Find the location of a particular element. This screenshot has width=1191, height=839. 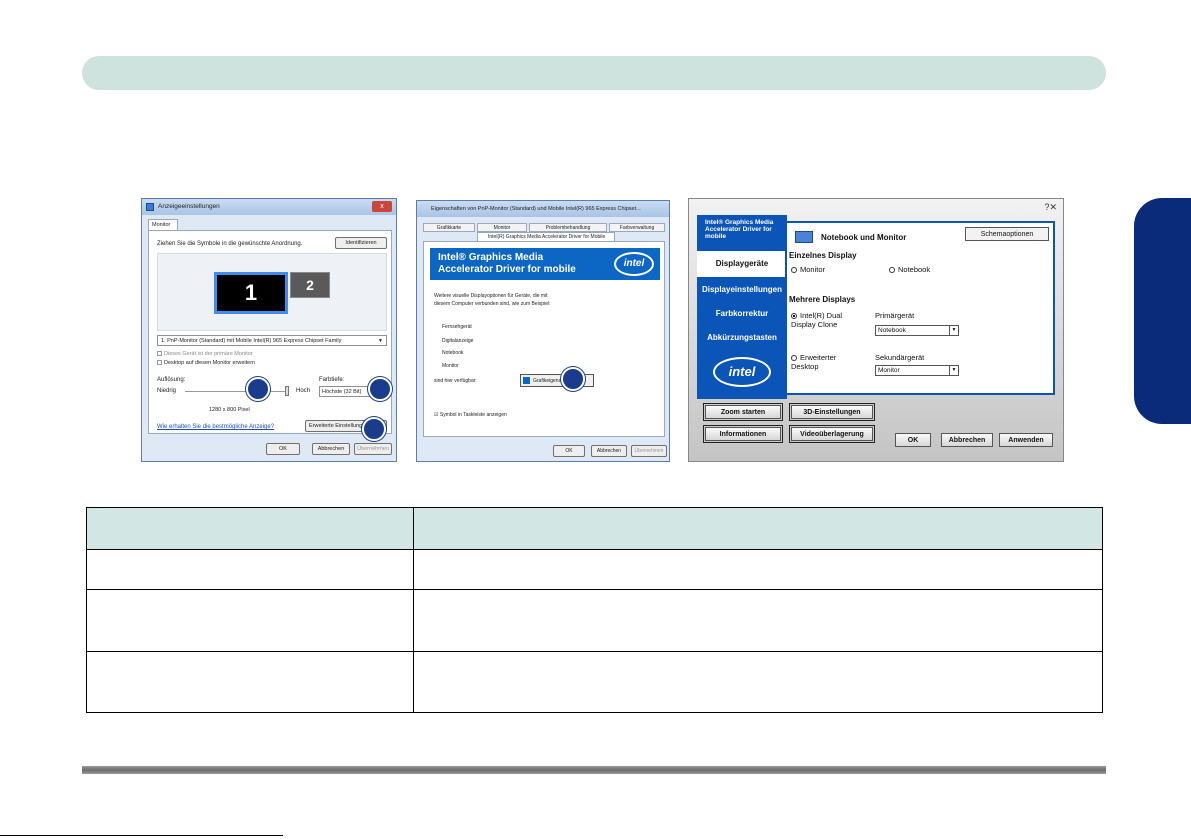

radio-extended-desktop: Erweiterter Desktop is located at coordinates (826, 362).